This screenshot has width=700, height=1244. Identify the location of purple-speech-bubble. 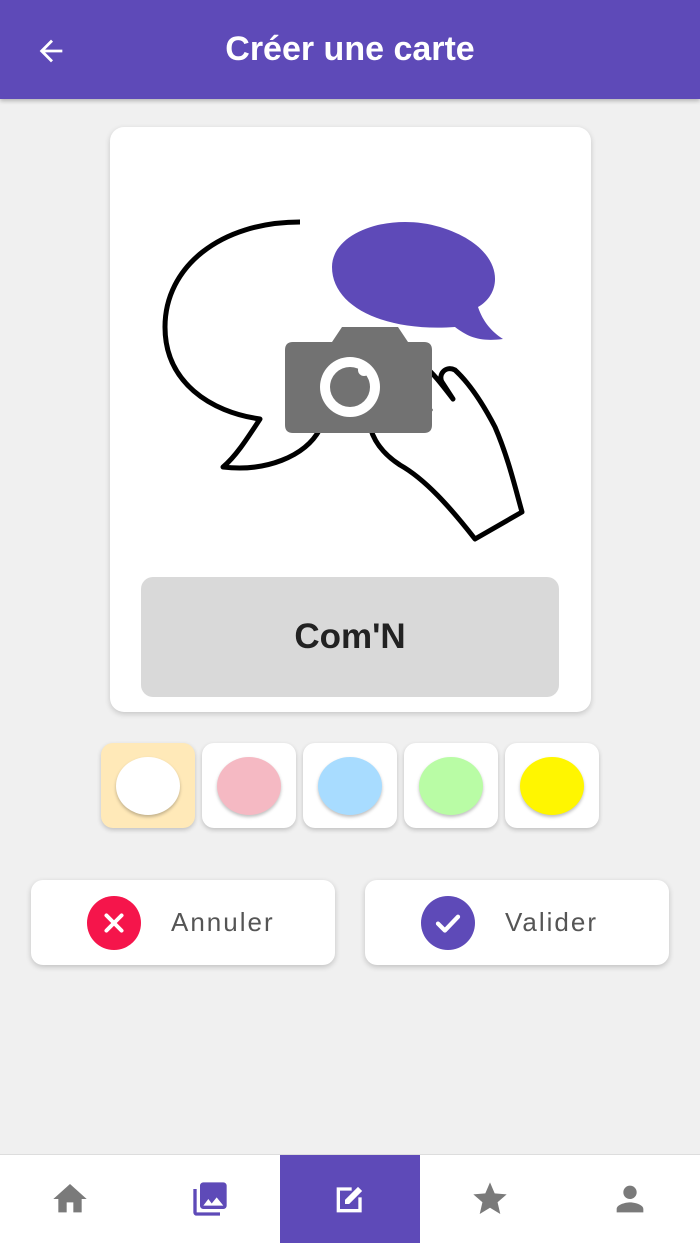
(417, 280).